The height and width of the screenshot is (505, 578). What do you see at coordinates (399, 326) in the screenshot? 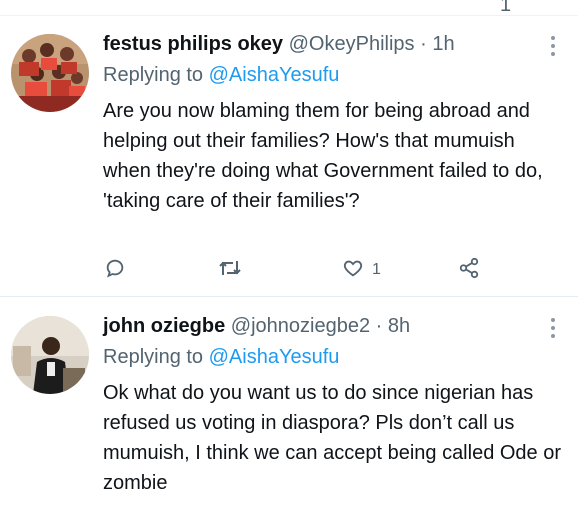
I see `tweet-time: 8h` at bounding box center [399, 326].